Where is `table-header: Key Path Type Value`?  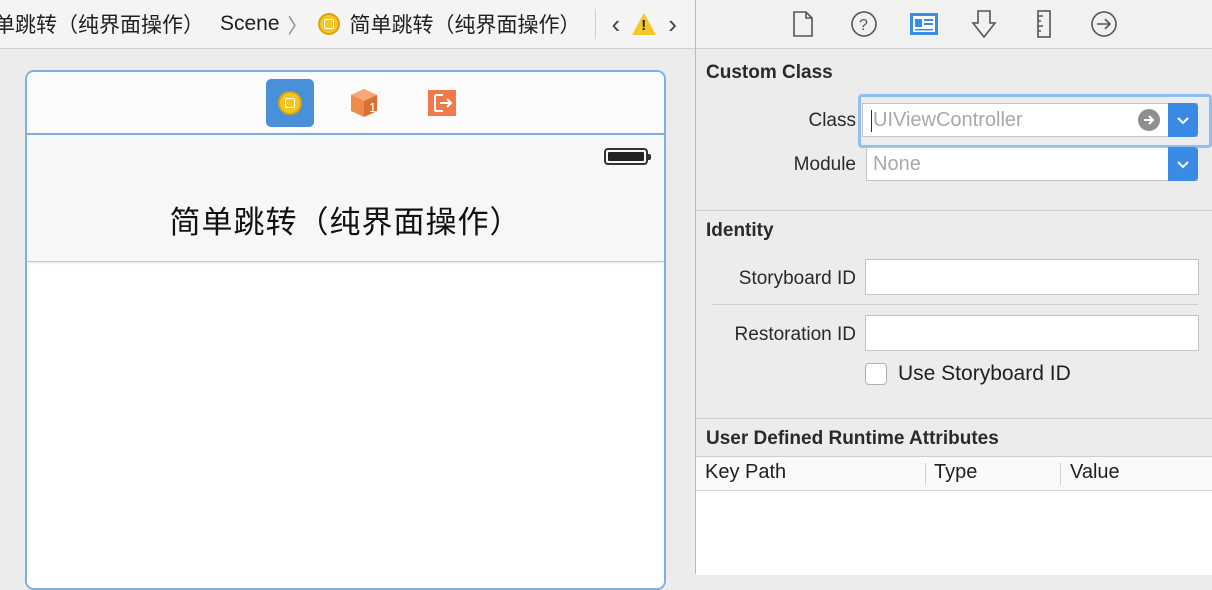 table-header: Key Path Type Value is located at coordinates (954, 474).